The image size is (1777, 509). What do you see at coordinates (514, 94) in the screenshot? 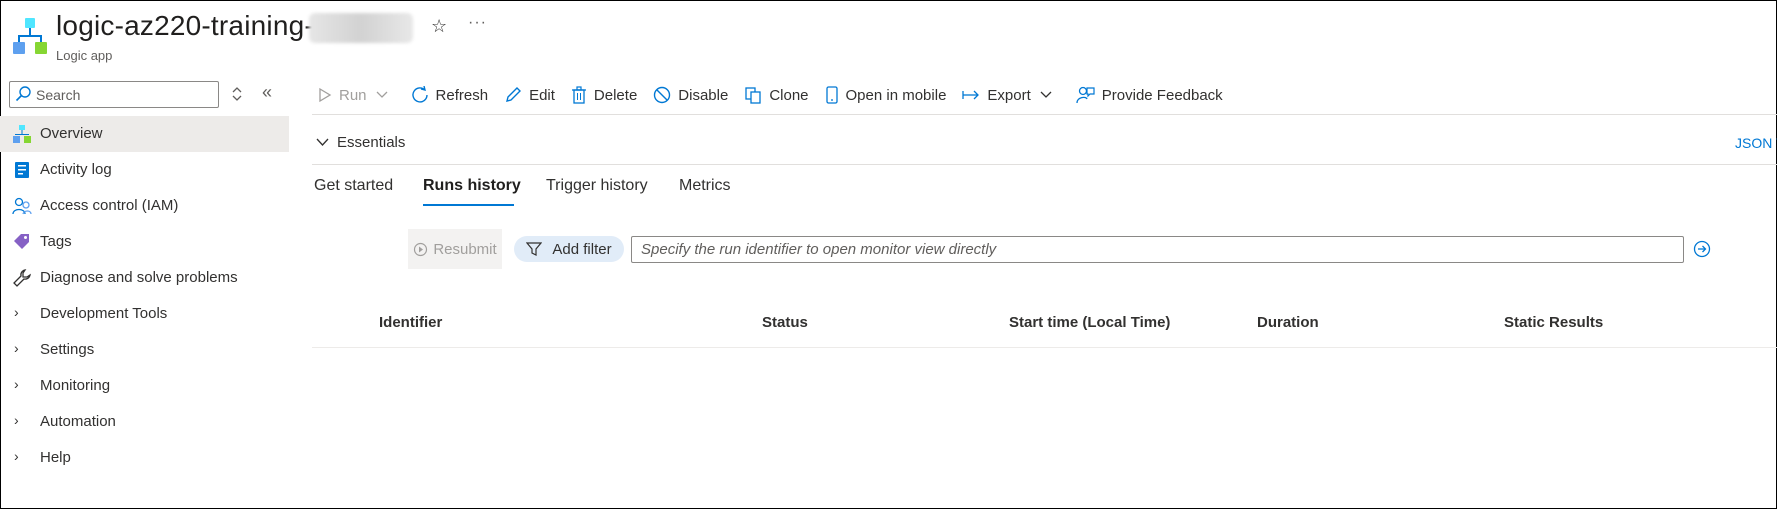
I see `pencil-icon` at bounding box center [514, 94].